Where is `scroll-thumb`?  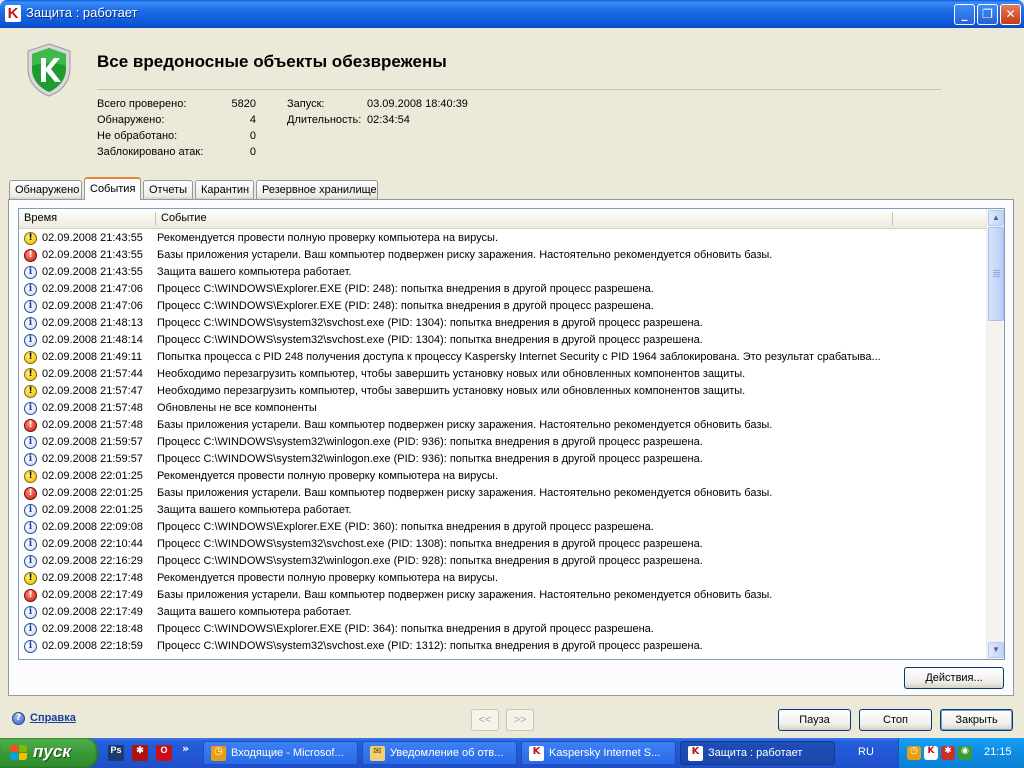 scroll-thumb is located at coordinates (996, 274).